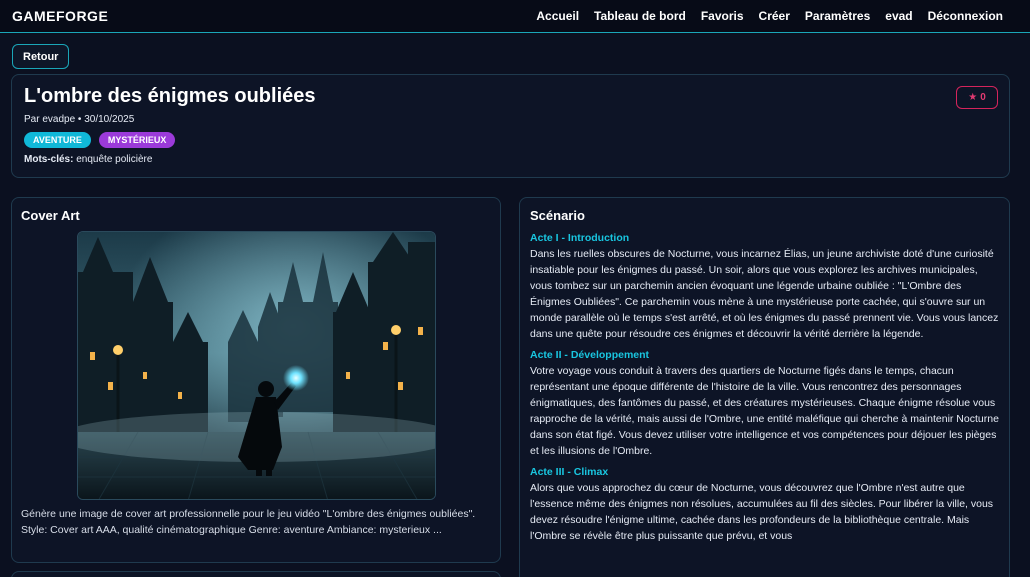 The height and width of the screenshot is (577, 1030). I want to click on star-icon: ★, so click(973, 97).